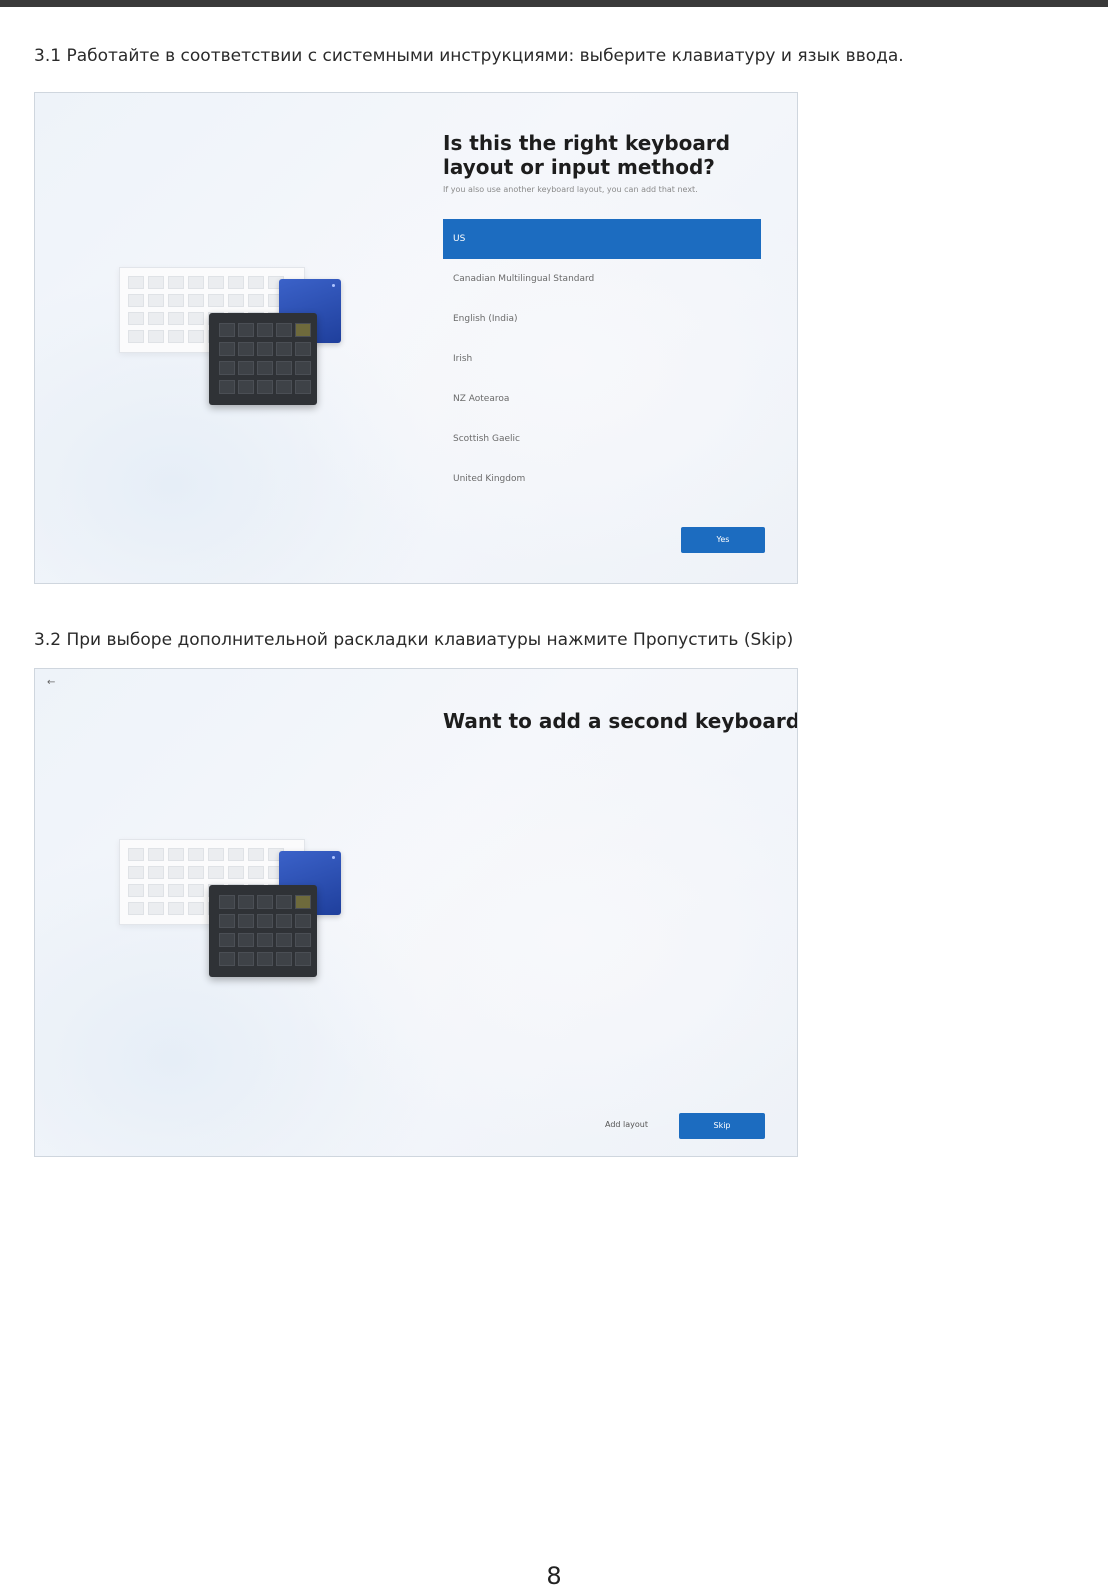 Image resolution: width=1108 pixels, height=1591 pixels. Describe the element at coordinates (620, 721) in the screenshot. I see `screen-title: Want to add a second keyboard layout?` at that location.